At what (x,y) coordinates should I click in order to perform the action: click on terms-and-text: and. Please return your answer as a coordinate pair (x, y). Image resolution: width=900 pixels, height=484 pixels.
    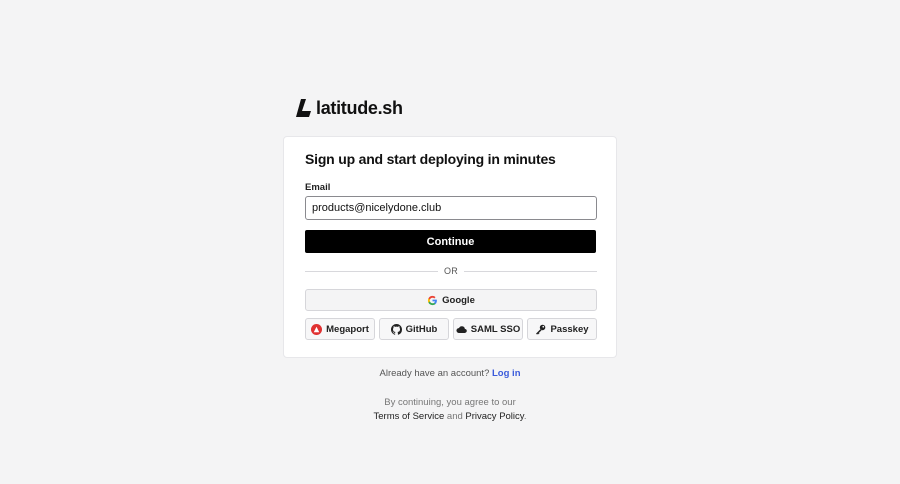
    Looking at the image, I should click on (454, 416).